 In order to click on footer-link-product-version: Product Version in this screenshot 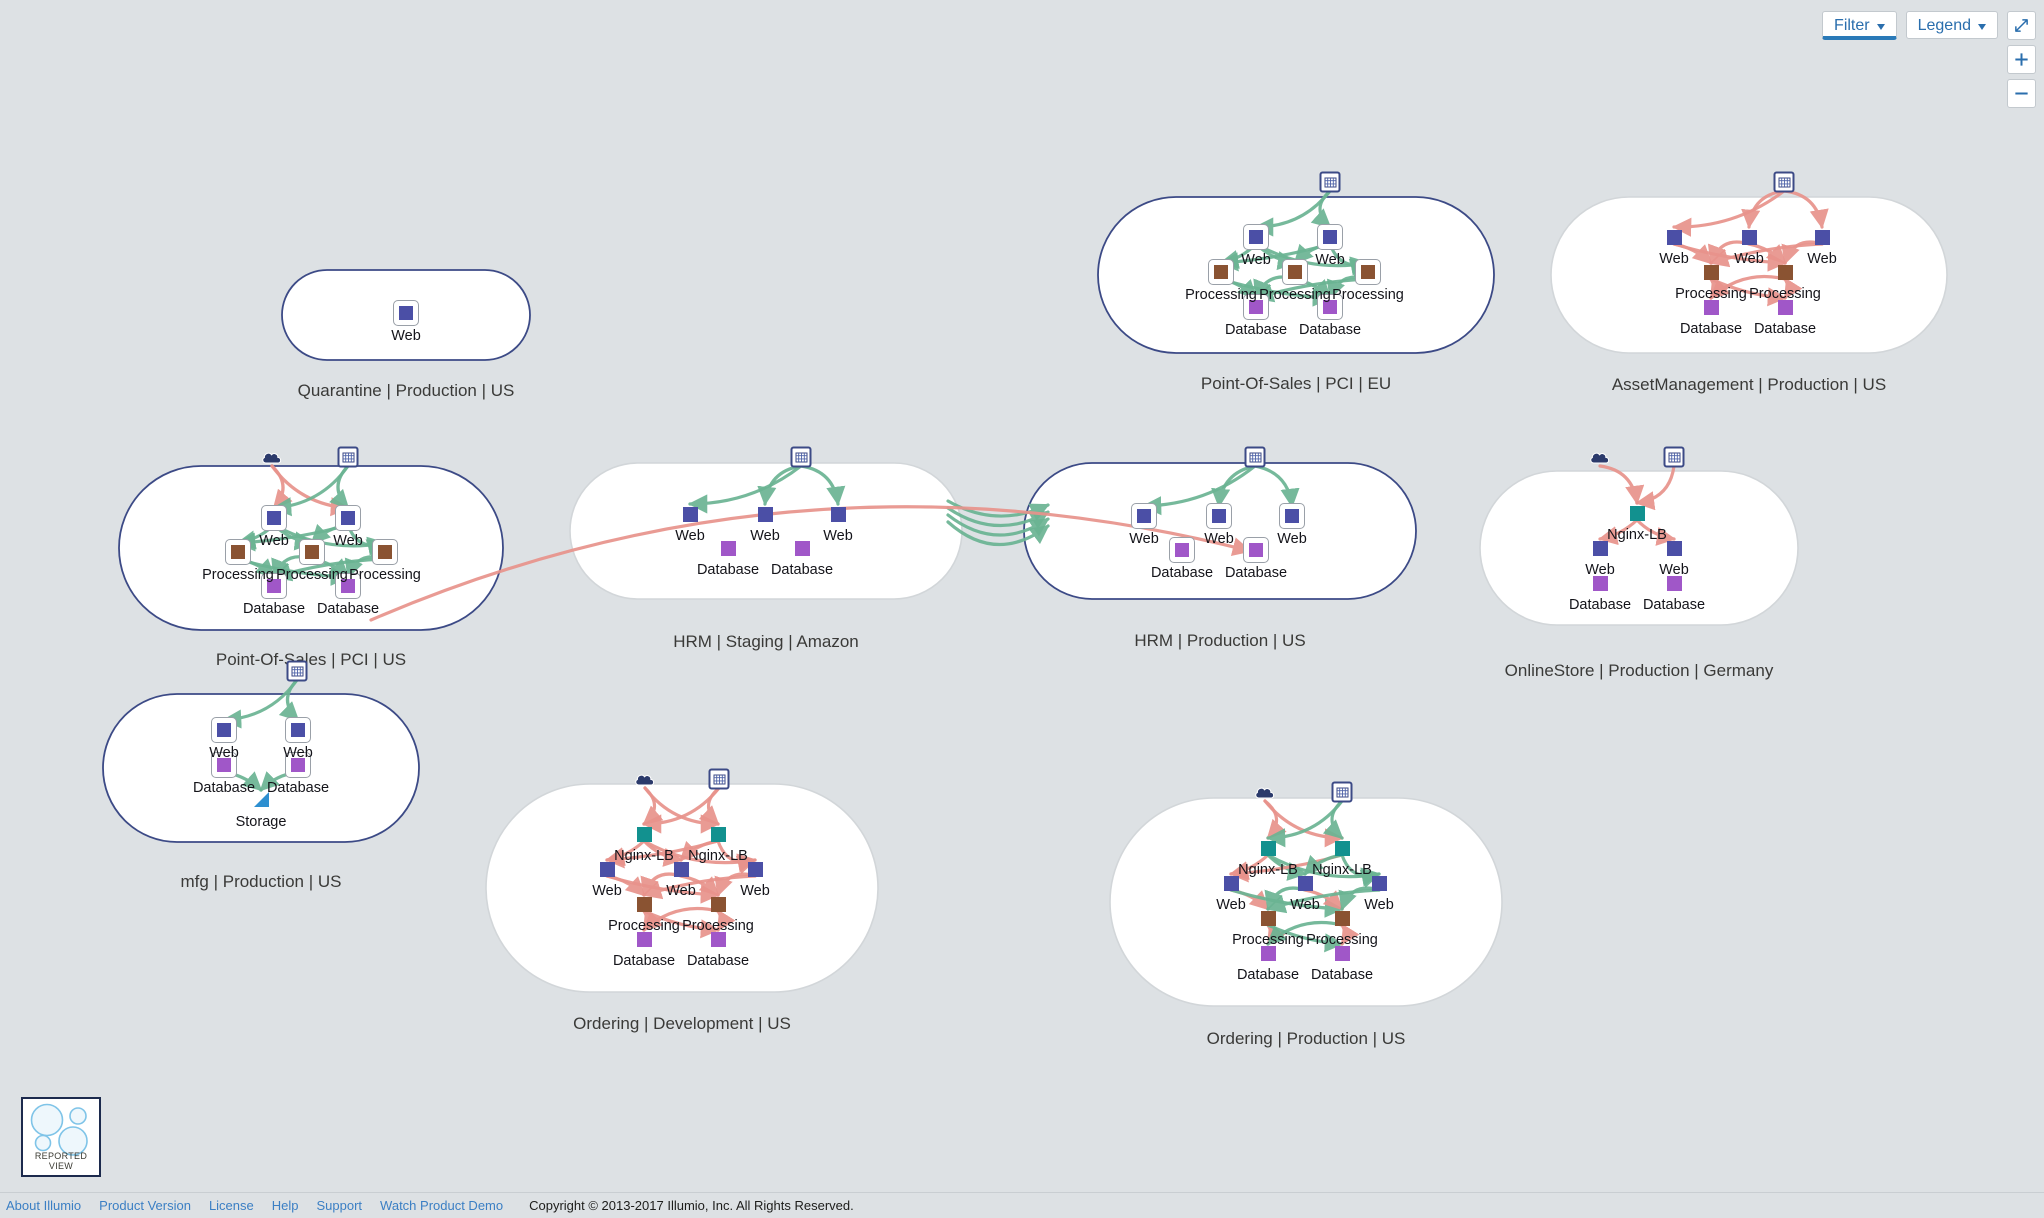, I will do `click(145, 1205)`.